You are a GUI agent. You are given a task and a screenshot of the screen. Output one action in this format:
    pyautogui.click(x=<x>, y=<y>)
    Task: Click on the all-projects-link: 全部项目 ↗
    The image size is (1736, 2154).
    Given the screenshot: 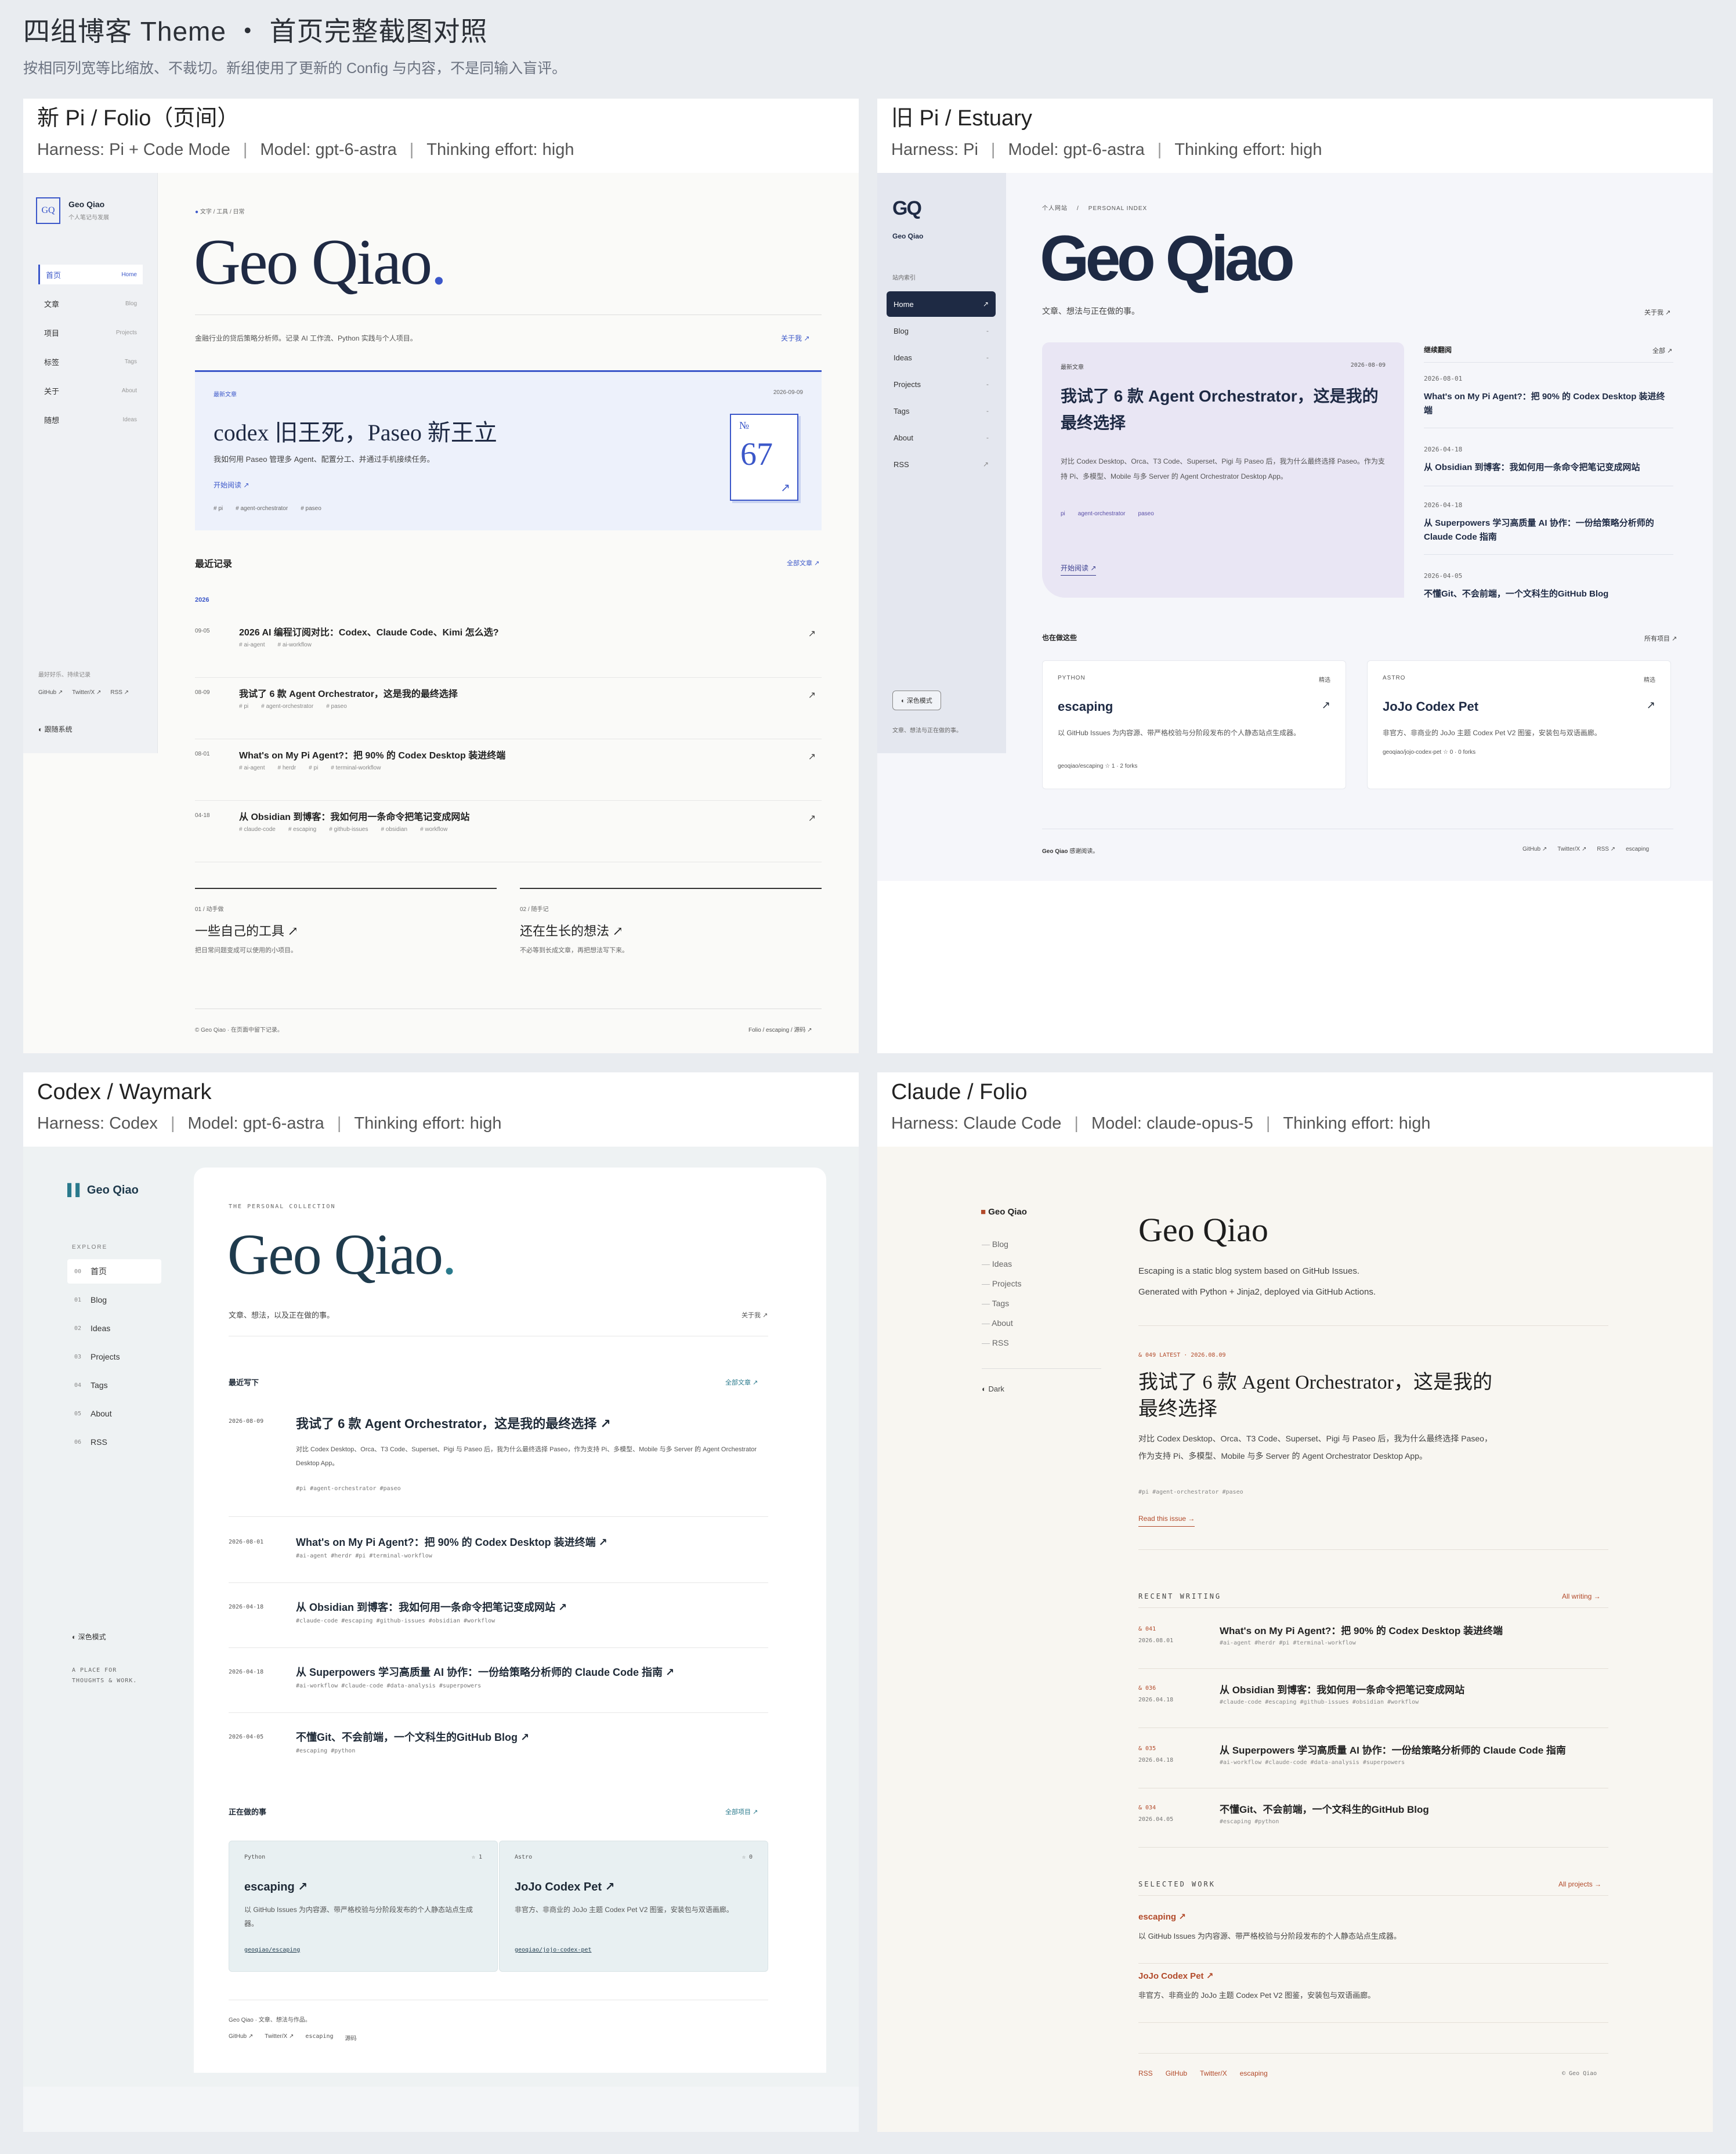 What is the action you would take?
    pyautogui.click(x=741, y=1812)
    